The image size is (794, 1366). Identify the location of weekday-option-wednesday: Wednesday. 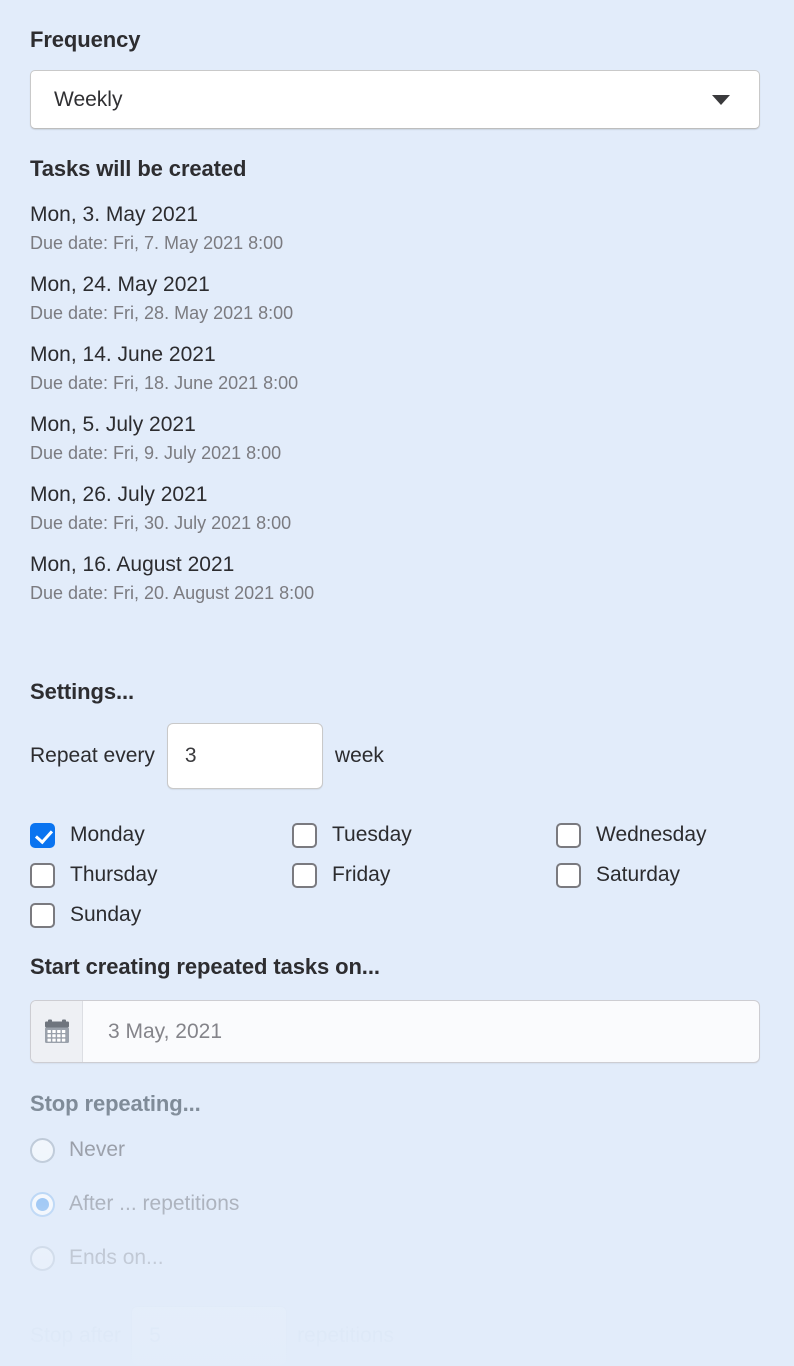
(631, 835).